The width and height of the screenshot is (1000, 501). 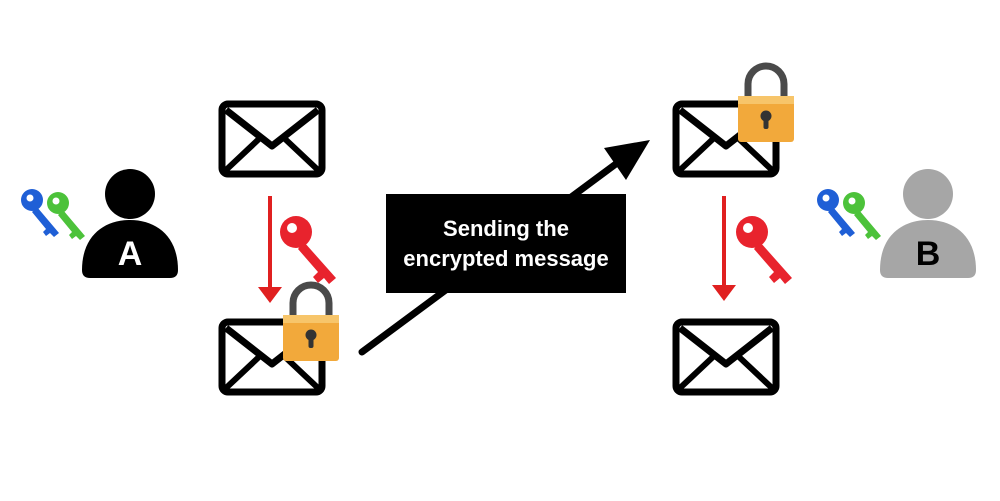 I want to click on red-arrow-down-left, so click(x=270, y=249).